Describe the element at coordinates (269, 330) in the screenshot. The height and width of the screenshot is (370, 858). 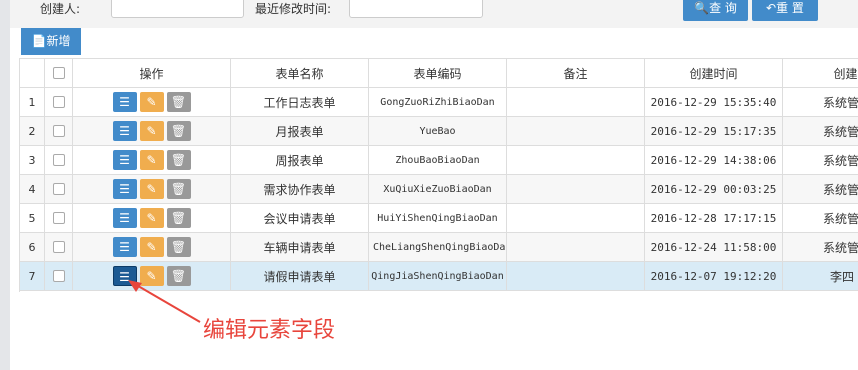
I see `annotation-text: 编辑元素字段` at that location.